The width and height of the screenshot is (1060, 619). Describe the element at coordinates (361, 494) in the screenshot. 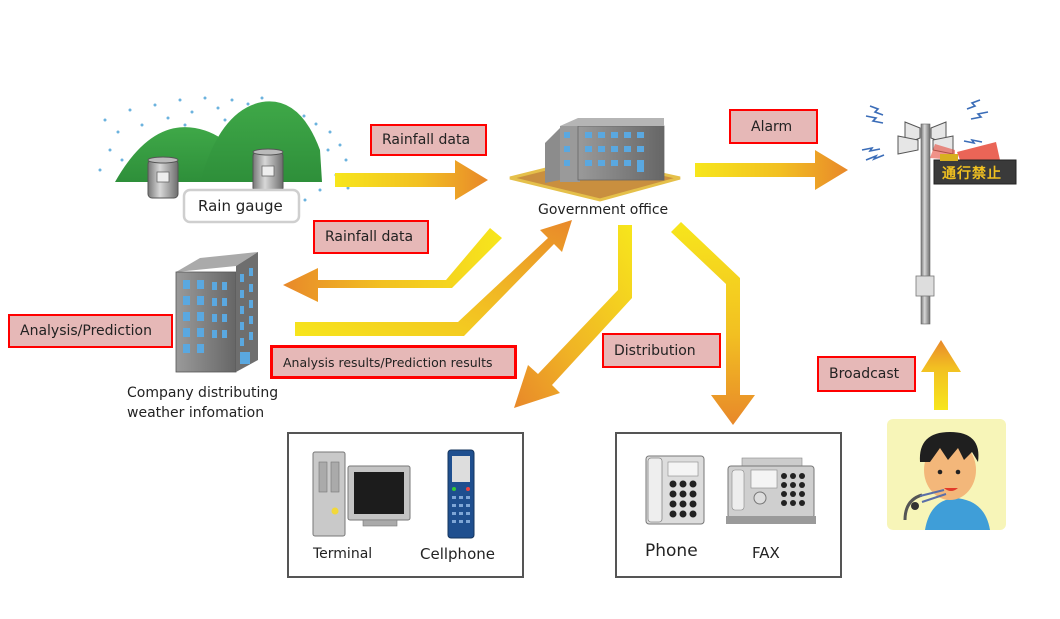

I see `terminal-icon` at that location.